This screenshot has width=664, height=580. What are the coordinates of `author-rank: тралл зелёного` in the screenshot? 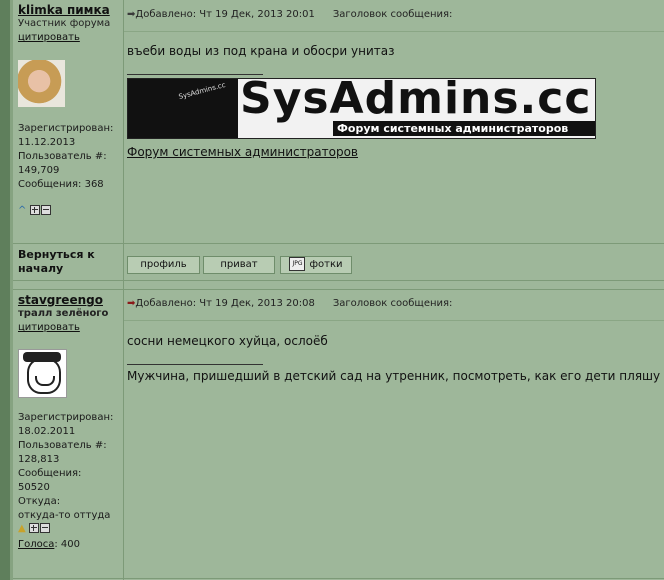 It's located at (63, 313).